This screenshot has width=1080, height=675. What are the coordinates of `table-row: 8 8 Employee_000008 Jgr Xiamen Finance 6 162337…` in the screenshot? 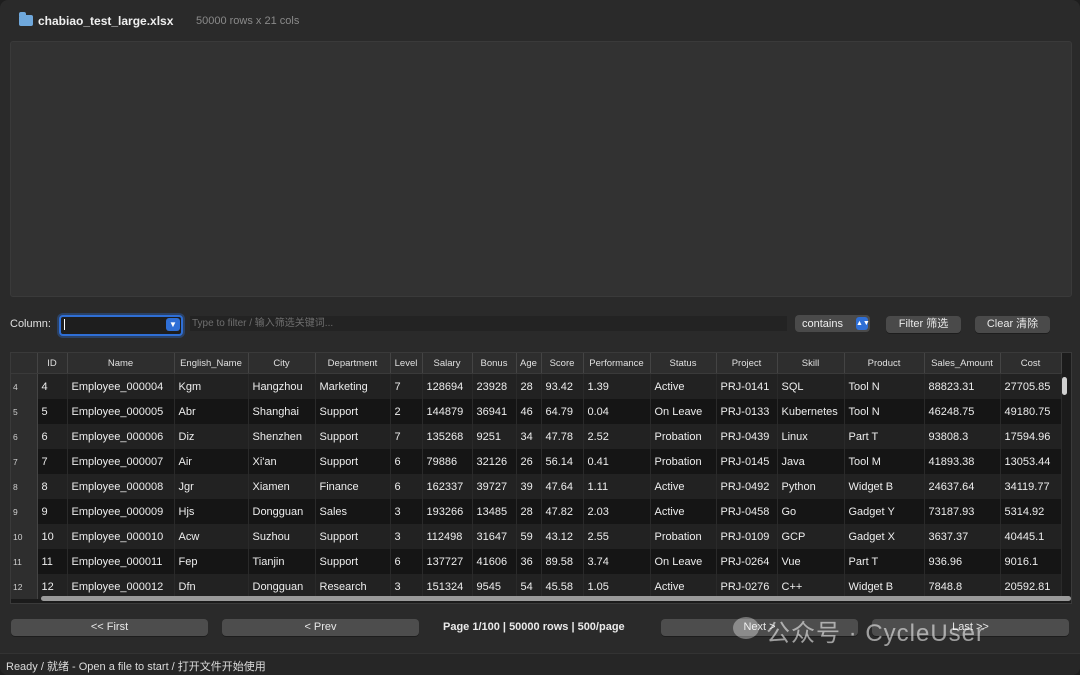 It's located at (536, 486).